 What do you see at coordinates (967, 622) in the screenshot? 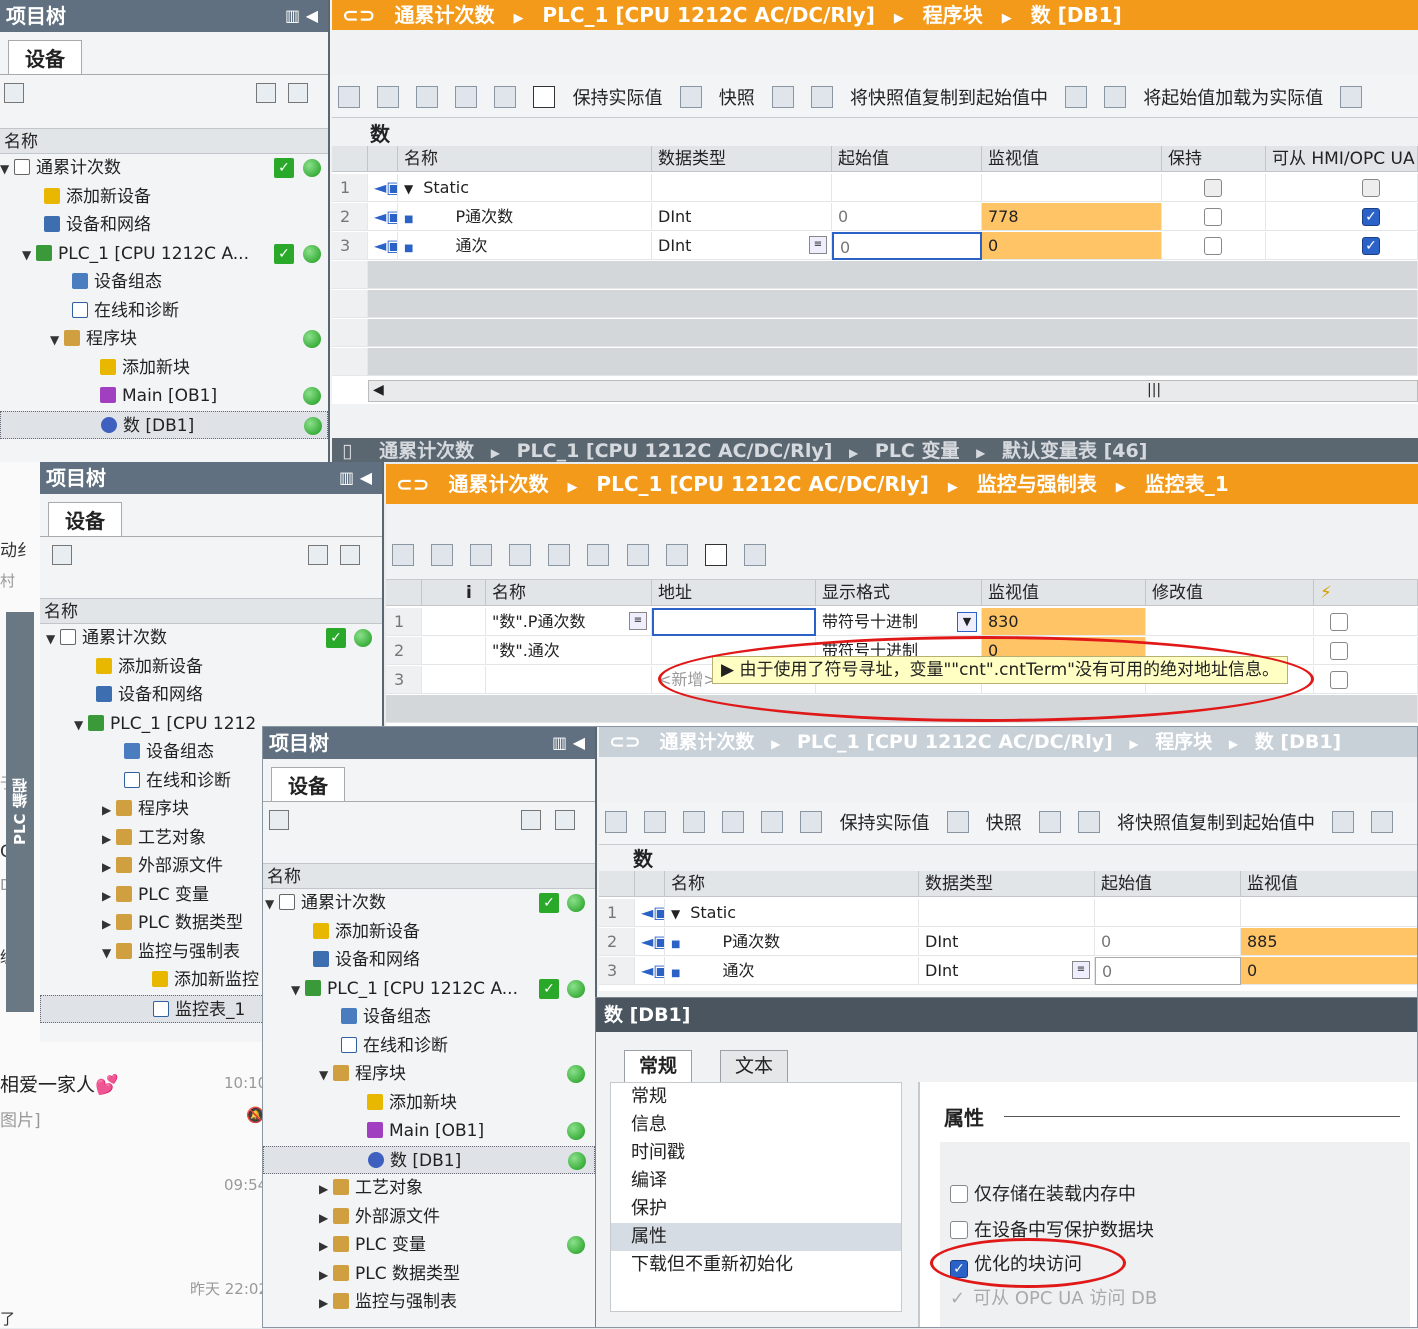
I see `dropdown-icon: ▼` at bounding box center [967, 622].